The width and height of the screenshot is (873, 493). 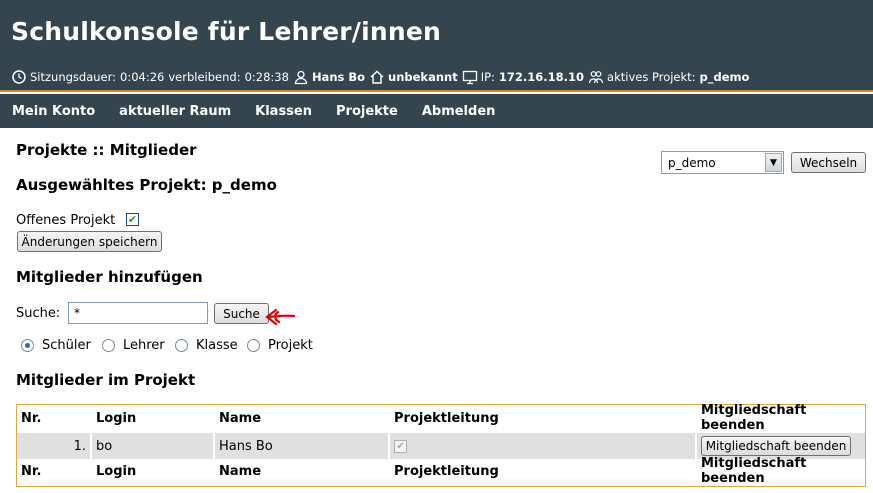 What do you see at coordinates (89, 241) in the screenshot?
I see `save-changes-button: Änderungen speichern` at bounding box center [89, 241].